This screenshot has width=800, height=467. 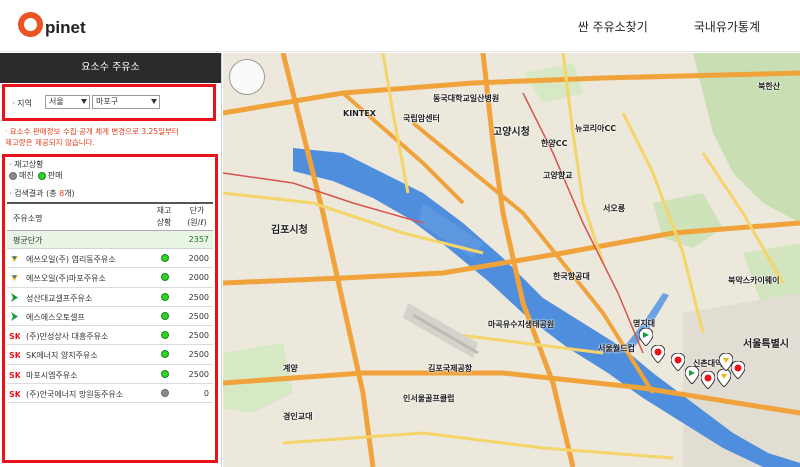 I want to click on map-label-gimpo-airport: 김포국제공항, so click(x=450, y=368).